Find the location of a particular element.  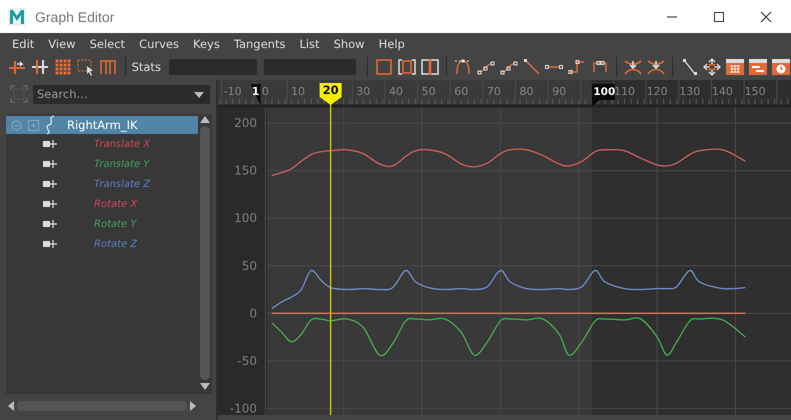

channel-label: Translate X is located at coordinates (122, 144).